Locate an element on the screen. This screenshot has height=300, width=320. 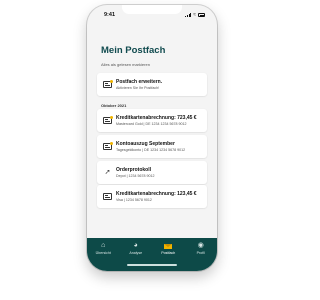
mark-all-read-link: Alles als gelesen markieren is located at coordinates (125, 64).